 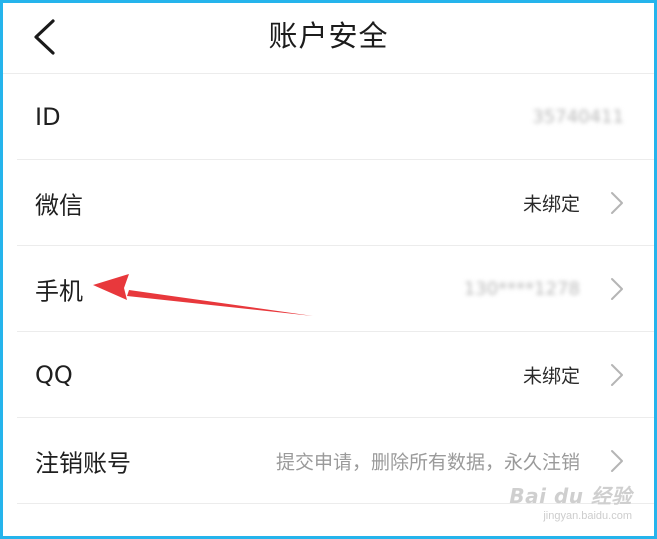 What do you see at coordinates (427, 462) in the screenshot?
I see `row-deactivate-value: 提交申请，删除所有数据，永久注销` at bounding box center [427, 462].